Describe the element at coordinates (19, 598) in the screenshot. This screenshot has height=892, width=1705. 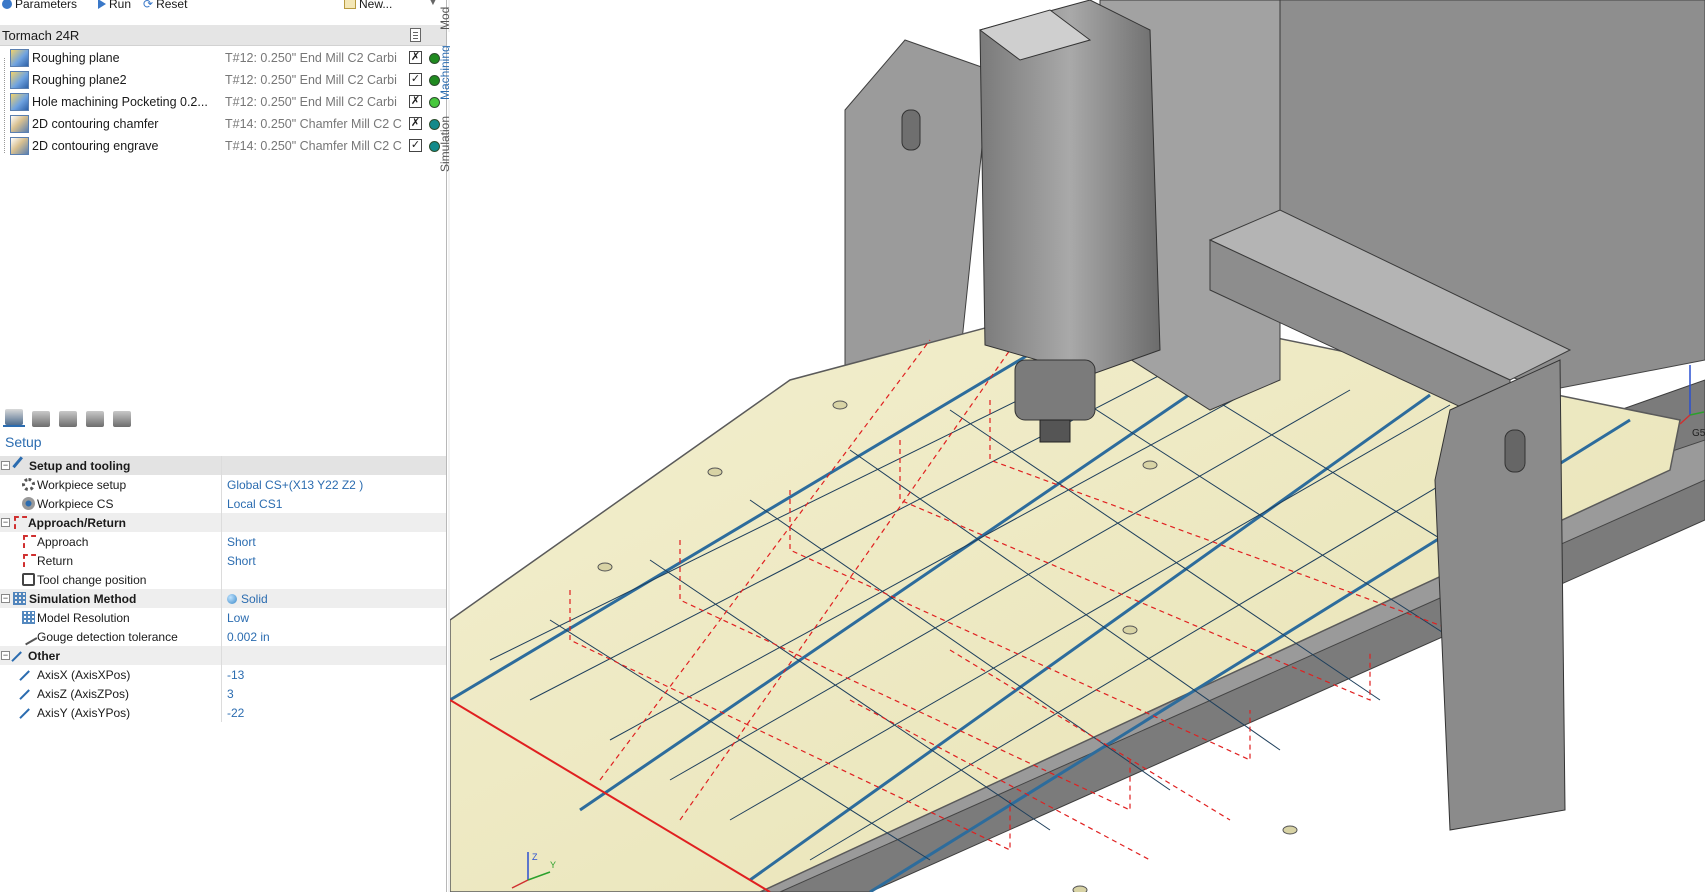
I see `simulation-icon` at that location.